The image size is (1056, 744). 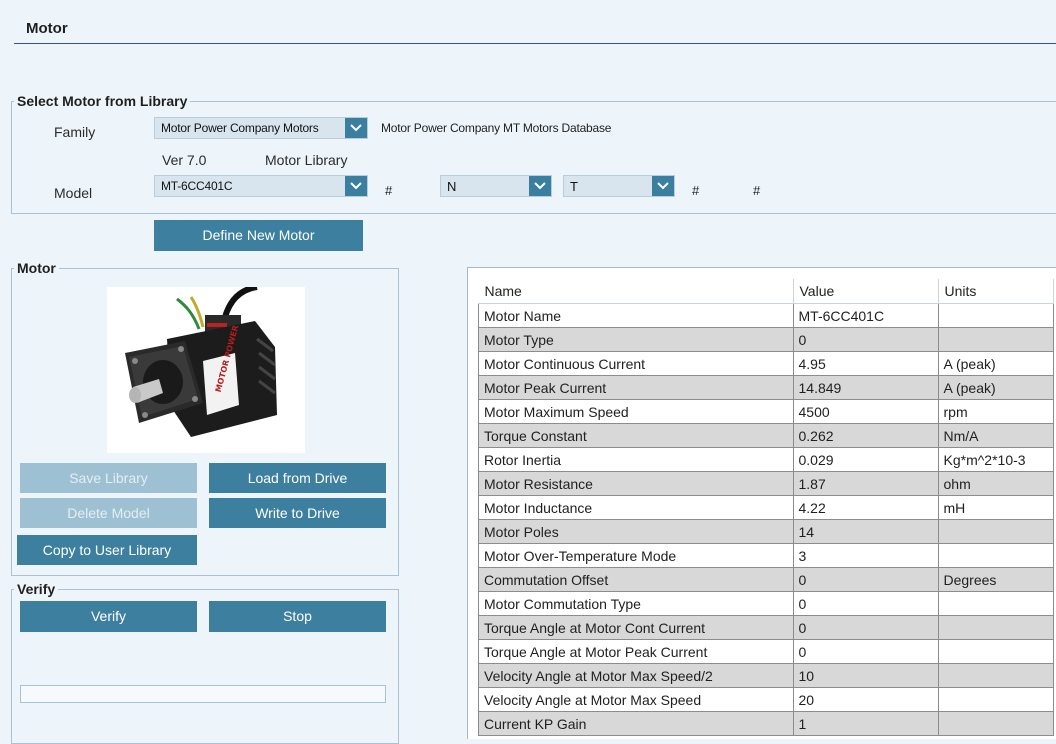 What do you see at coordinates (306, 160) in the screenshot?
I see `library-name: Motor Library` at bounding box center [306, 160].